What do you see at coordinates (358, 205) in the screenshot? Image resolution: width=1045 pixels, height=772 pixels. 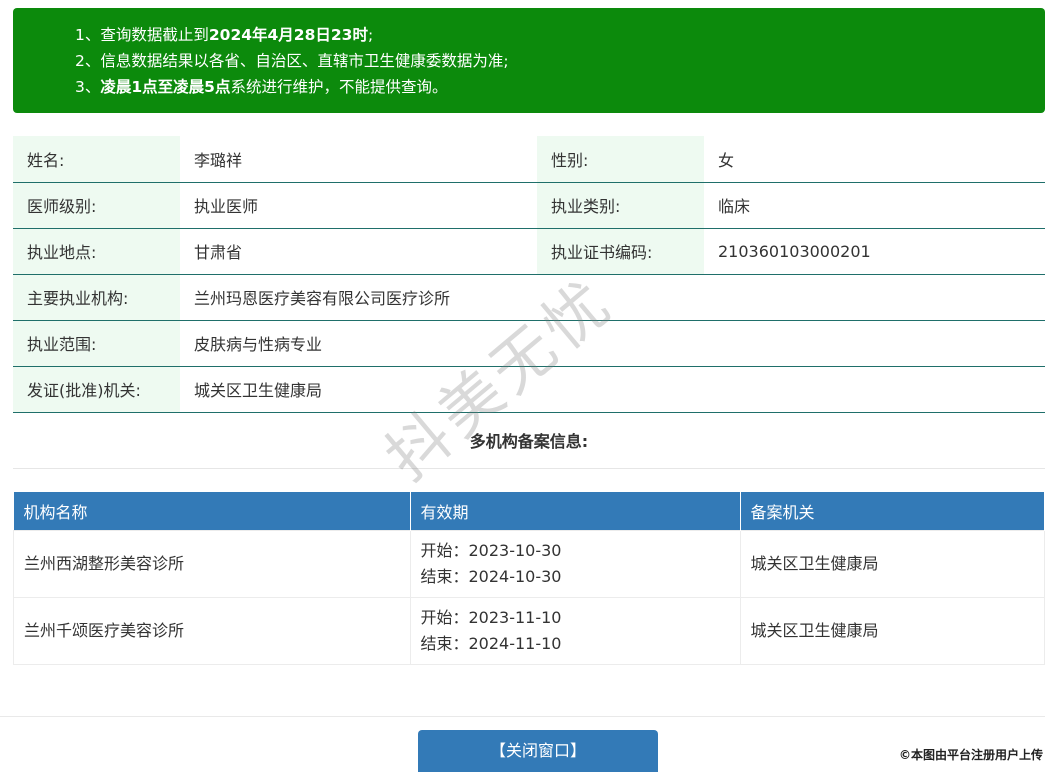 I see `level-value: 执业医师` at bounding box center [358, 205].